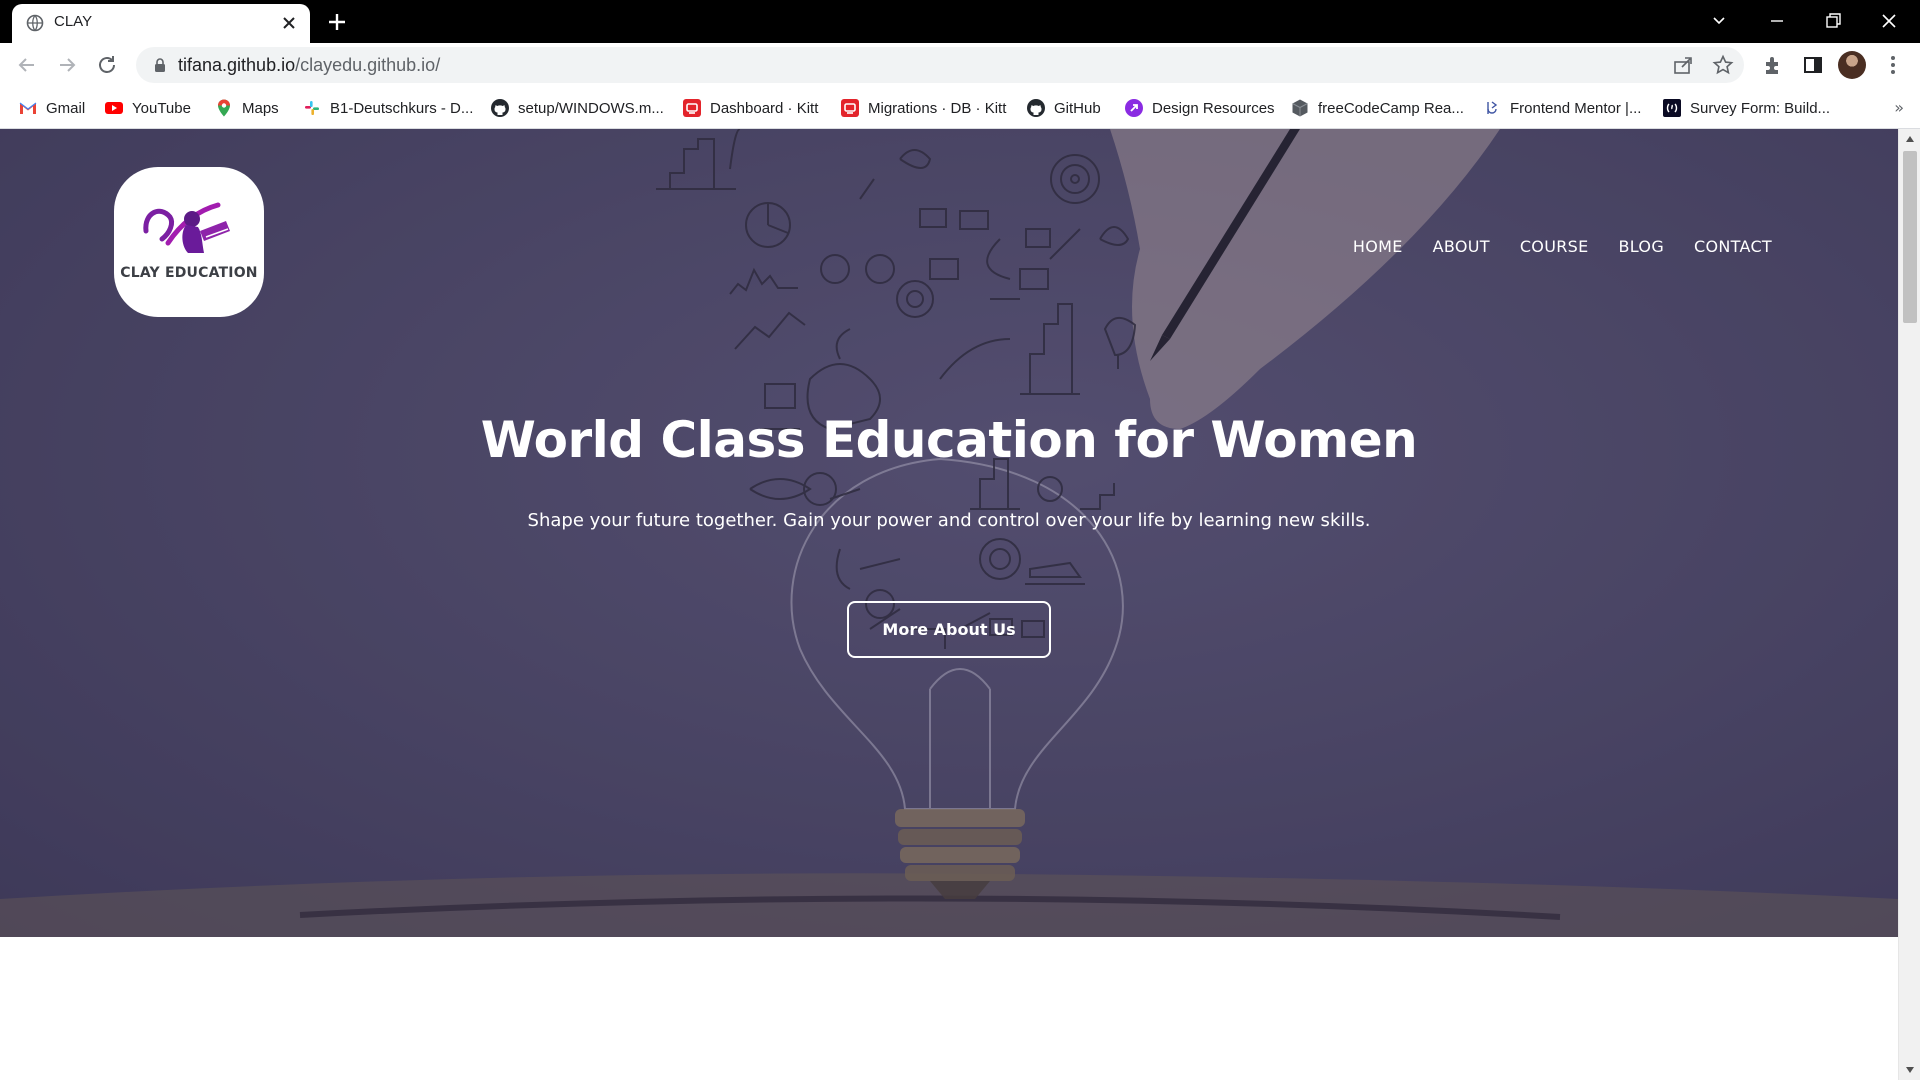 Image resolution: width=1920 pixels, height=1080 pixels. What do you see at coordinates (224, 108) in the screenshot?
I see `maps-icon` at bounding box center [224, 108].